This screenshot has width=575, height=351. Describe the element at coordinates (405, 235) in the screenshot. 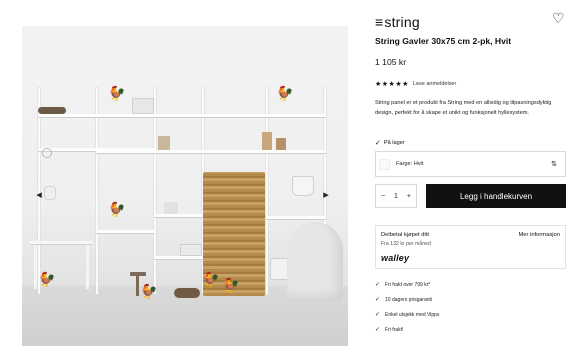

I see `payment-heading: Delbetal kjøpet ditt` at that location.